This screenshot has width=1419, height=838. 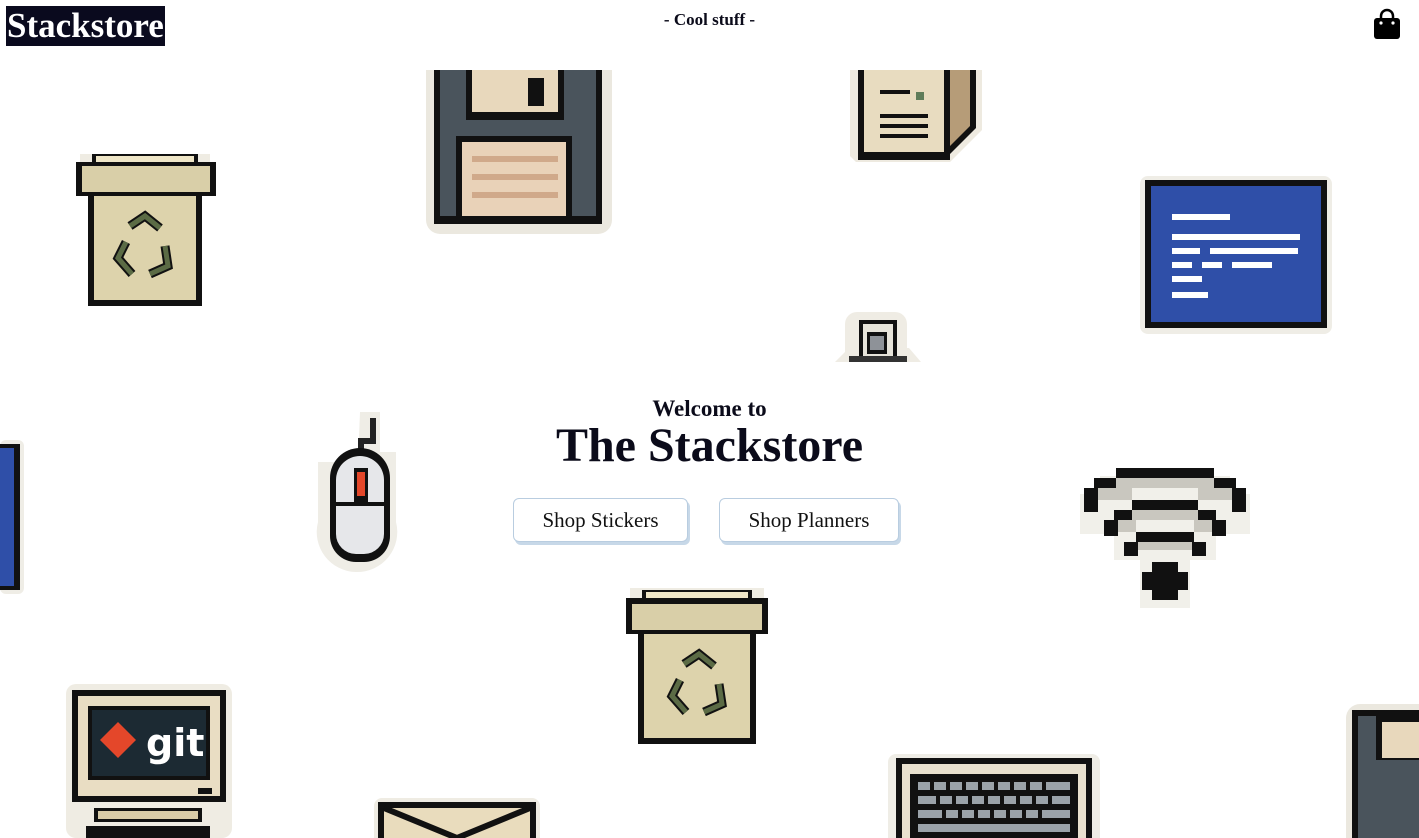 I want to click on floppy-disk-sticker, so click(x=519, y=154).